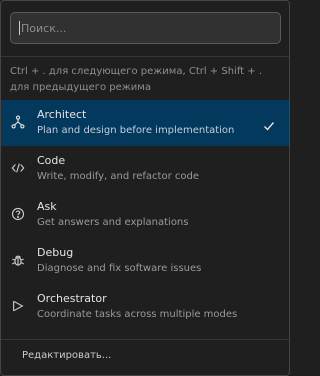 The height and width of the screenshot is (376, 320). What do you see at coordinates (113, 222) in the screenshot?
I see `mode-description: Get answers and explanations` at bounding box center [113, 222].